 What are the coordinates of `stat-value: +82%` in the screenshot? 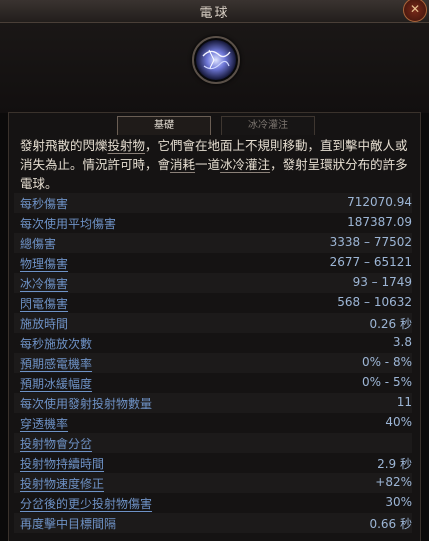 It's located at (393, 482).